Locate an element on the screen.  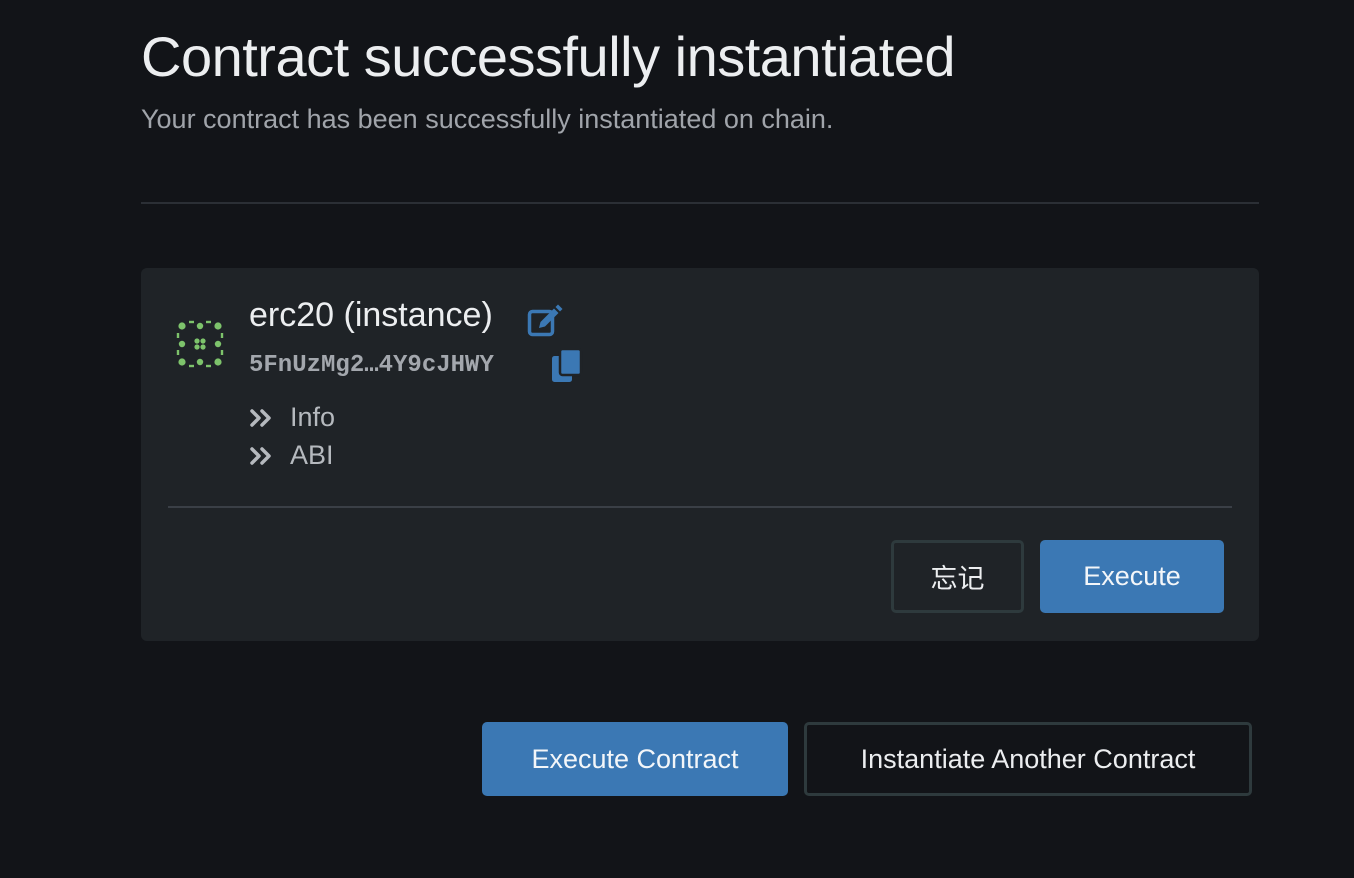
instantiate-another-contract-button: Instantiate Another Contract is located at coordinates (1028, 759).